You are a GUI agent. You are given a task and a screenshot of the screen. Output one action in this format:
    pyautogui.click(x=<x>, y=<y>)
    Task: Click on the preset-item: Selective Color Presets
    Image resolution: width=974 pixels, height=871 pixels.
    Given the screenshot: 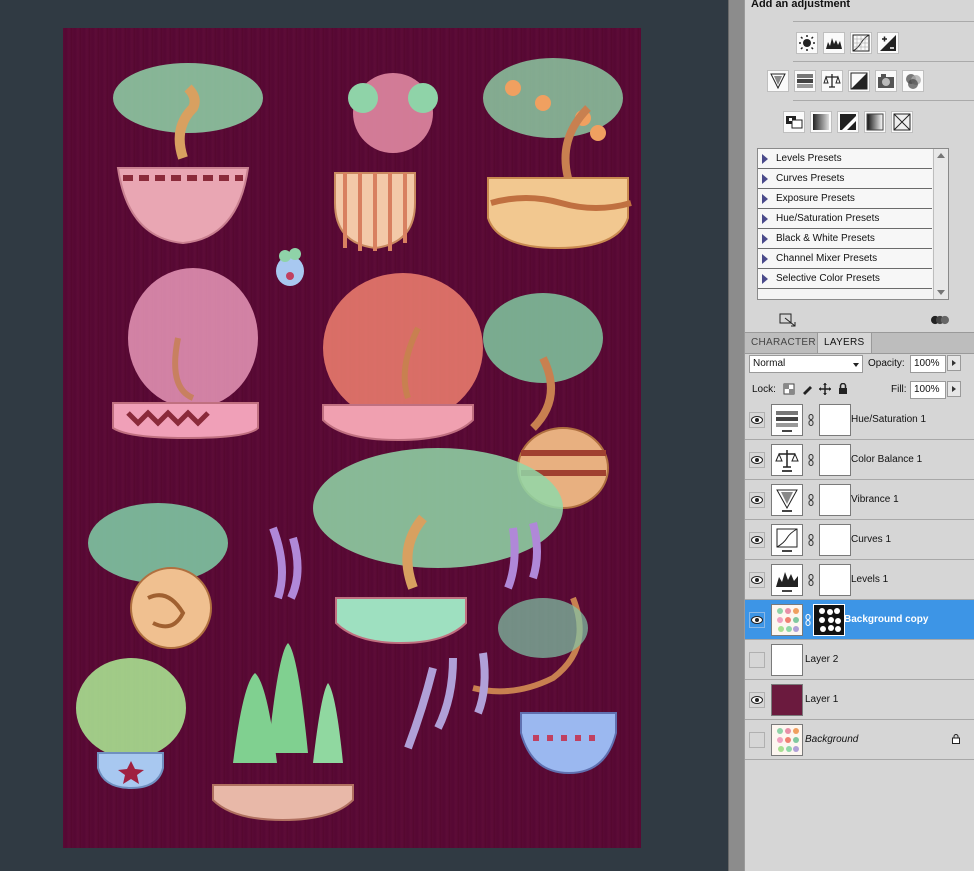 What is the action you would take?
    pyautogui.click(x=845, y=279)
    